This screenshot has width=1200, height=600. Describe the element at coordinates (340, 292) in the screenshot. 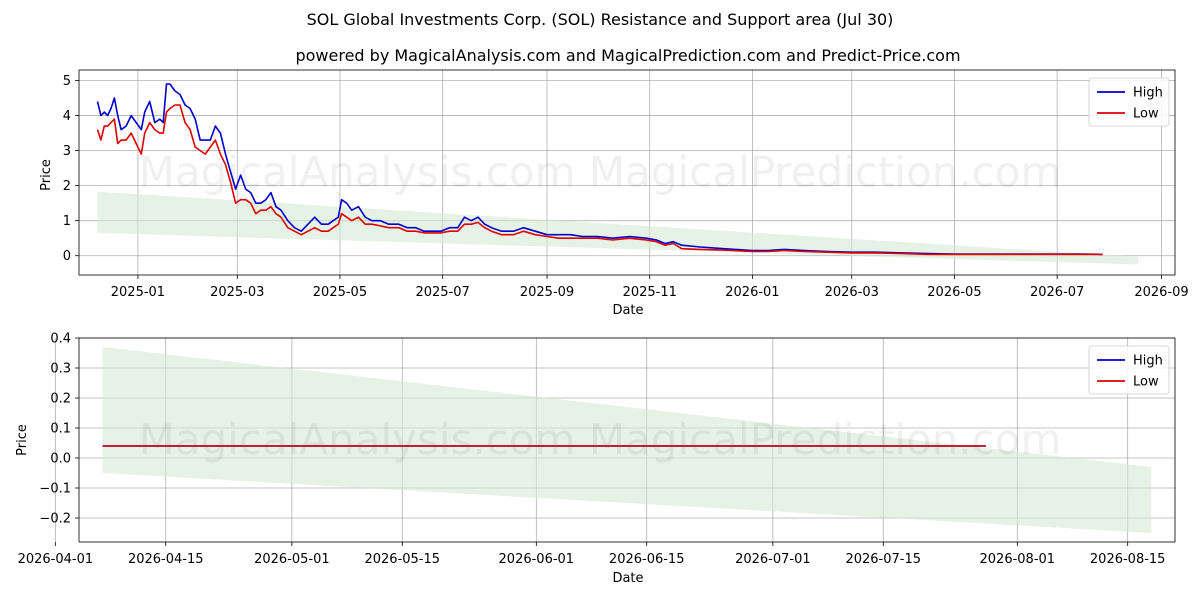

I see `x-tick-label: 2025-05` at that location.